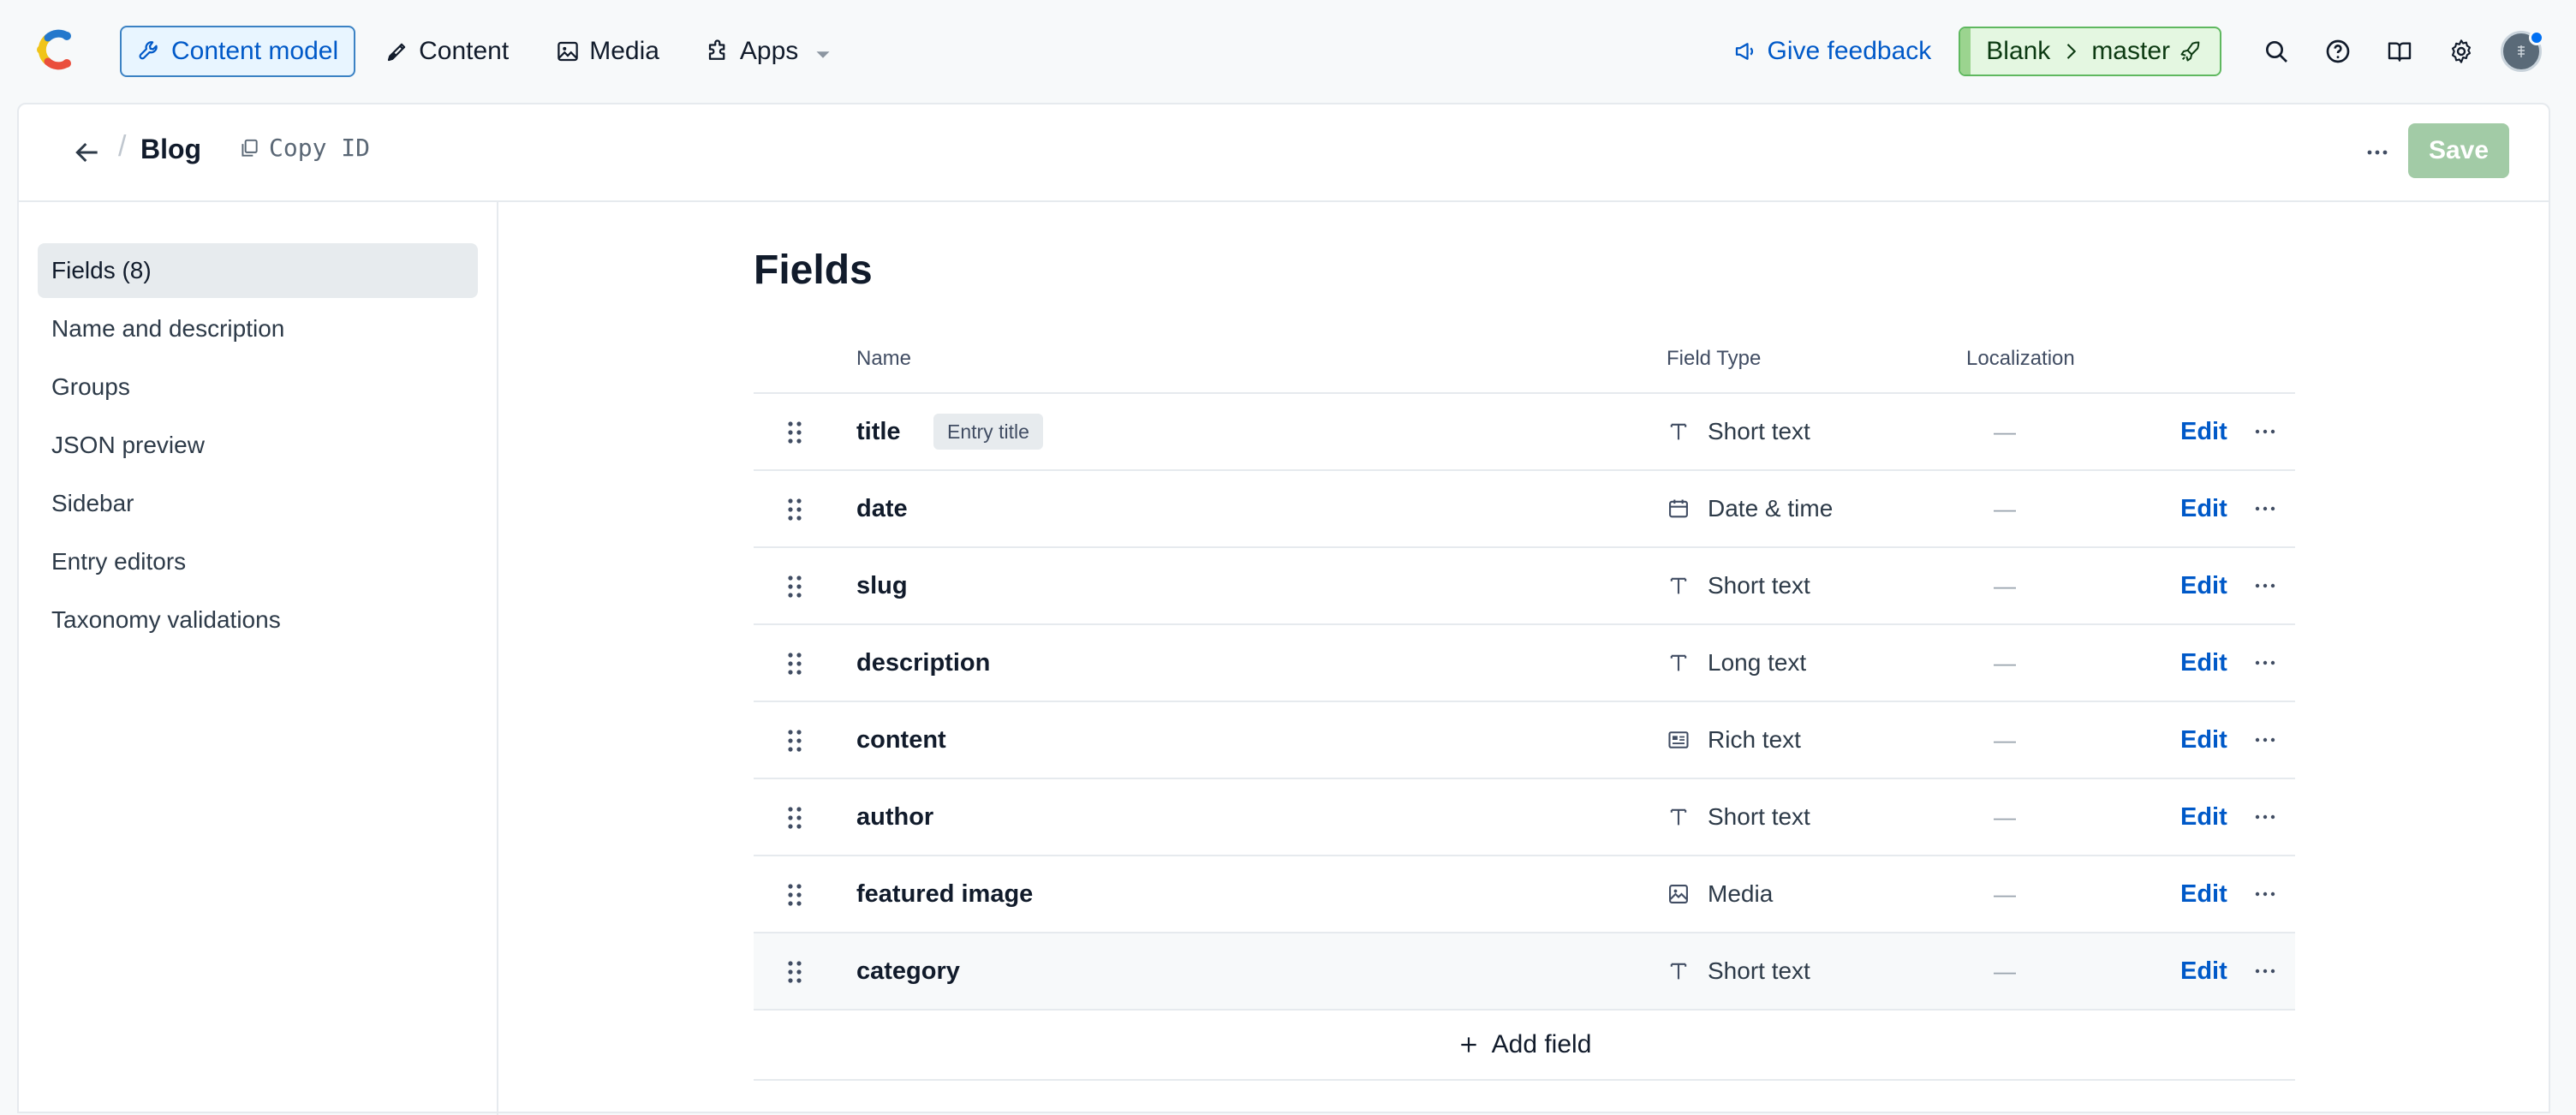 The height and width of the screenshot is (1115, 2576). Describe the element at coordinates (255, 51) in the screenshot. I see `nav-label: Content model` at that location.